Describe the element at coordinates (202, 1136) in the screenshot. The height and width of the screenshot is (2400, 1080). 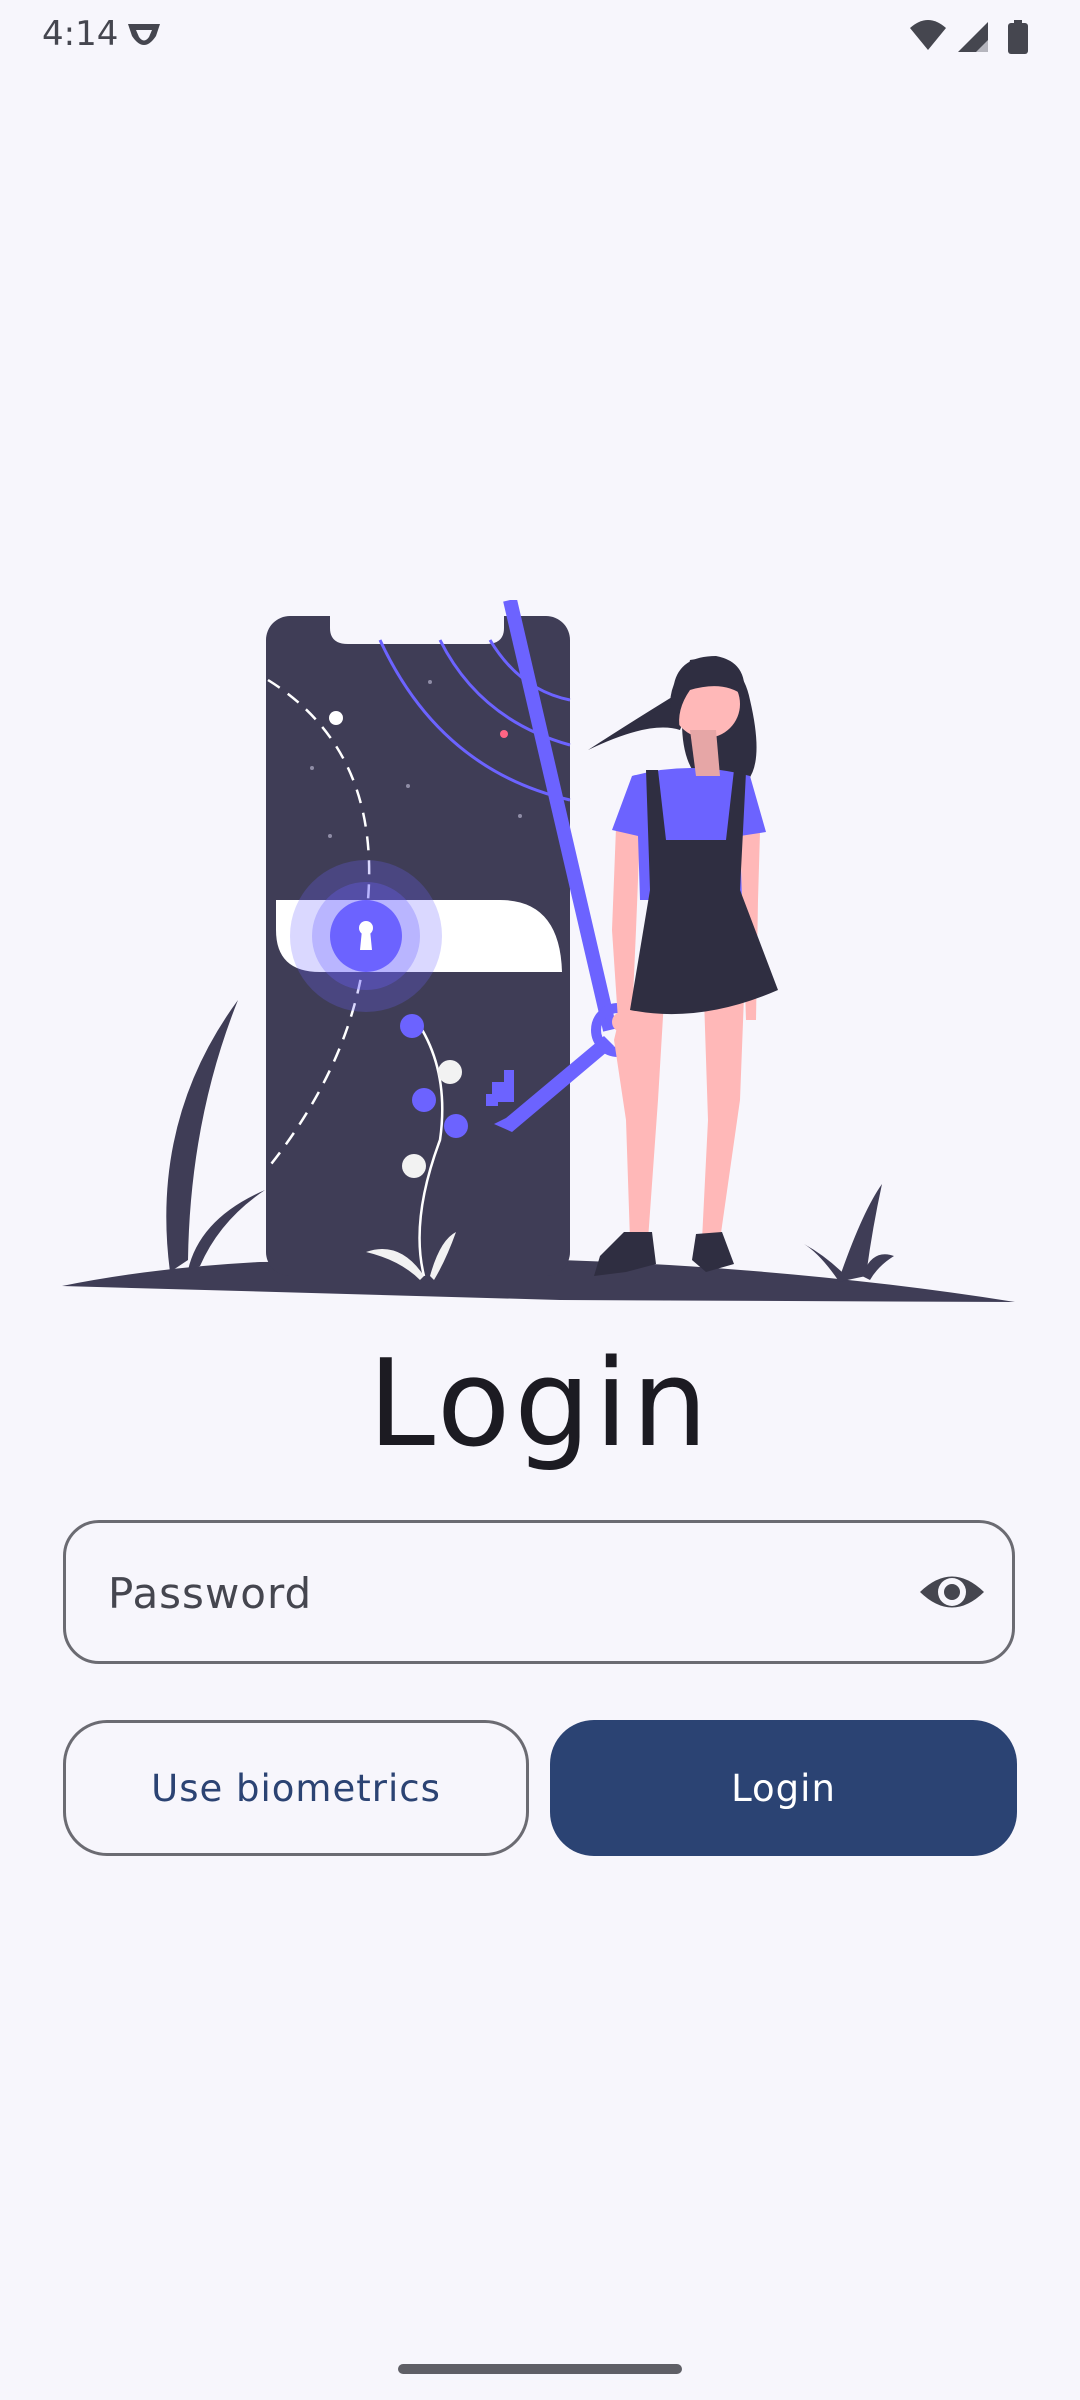
I see `plant-leaf-left` at that location.